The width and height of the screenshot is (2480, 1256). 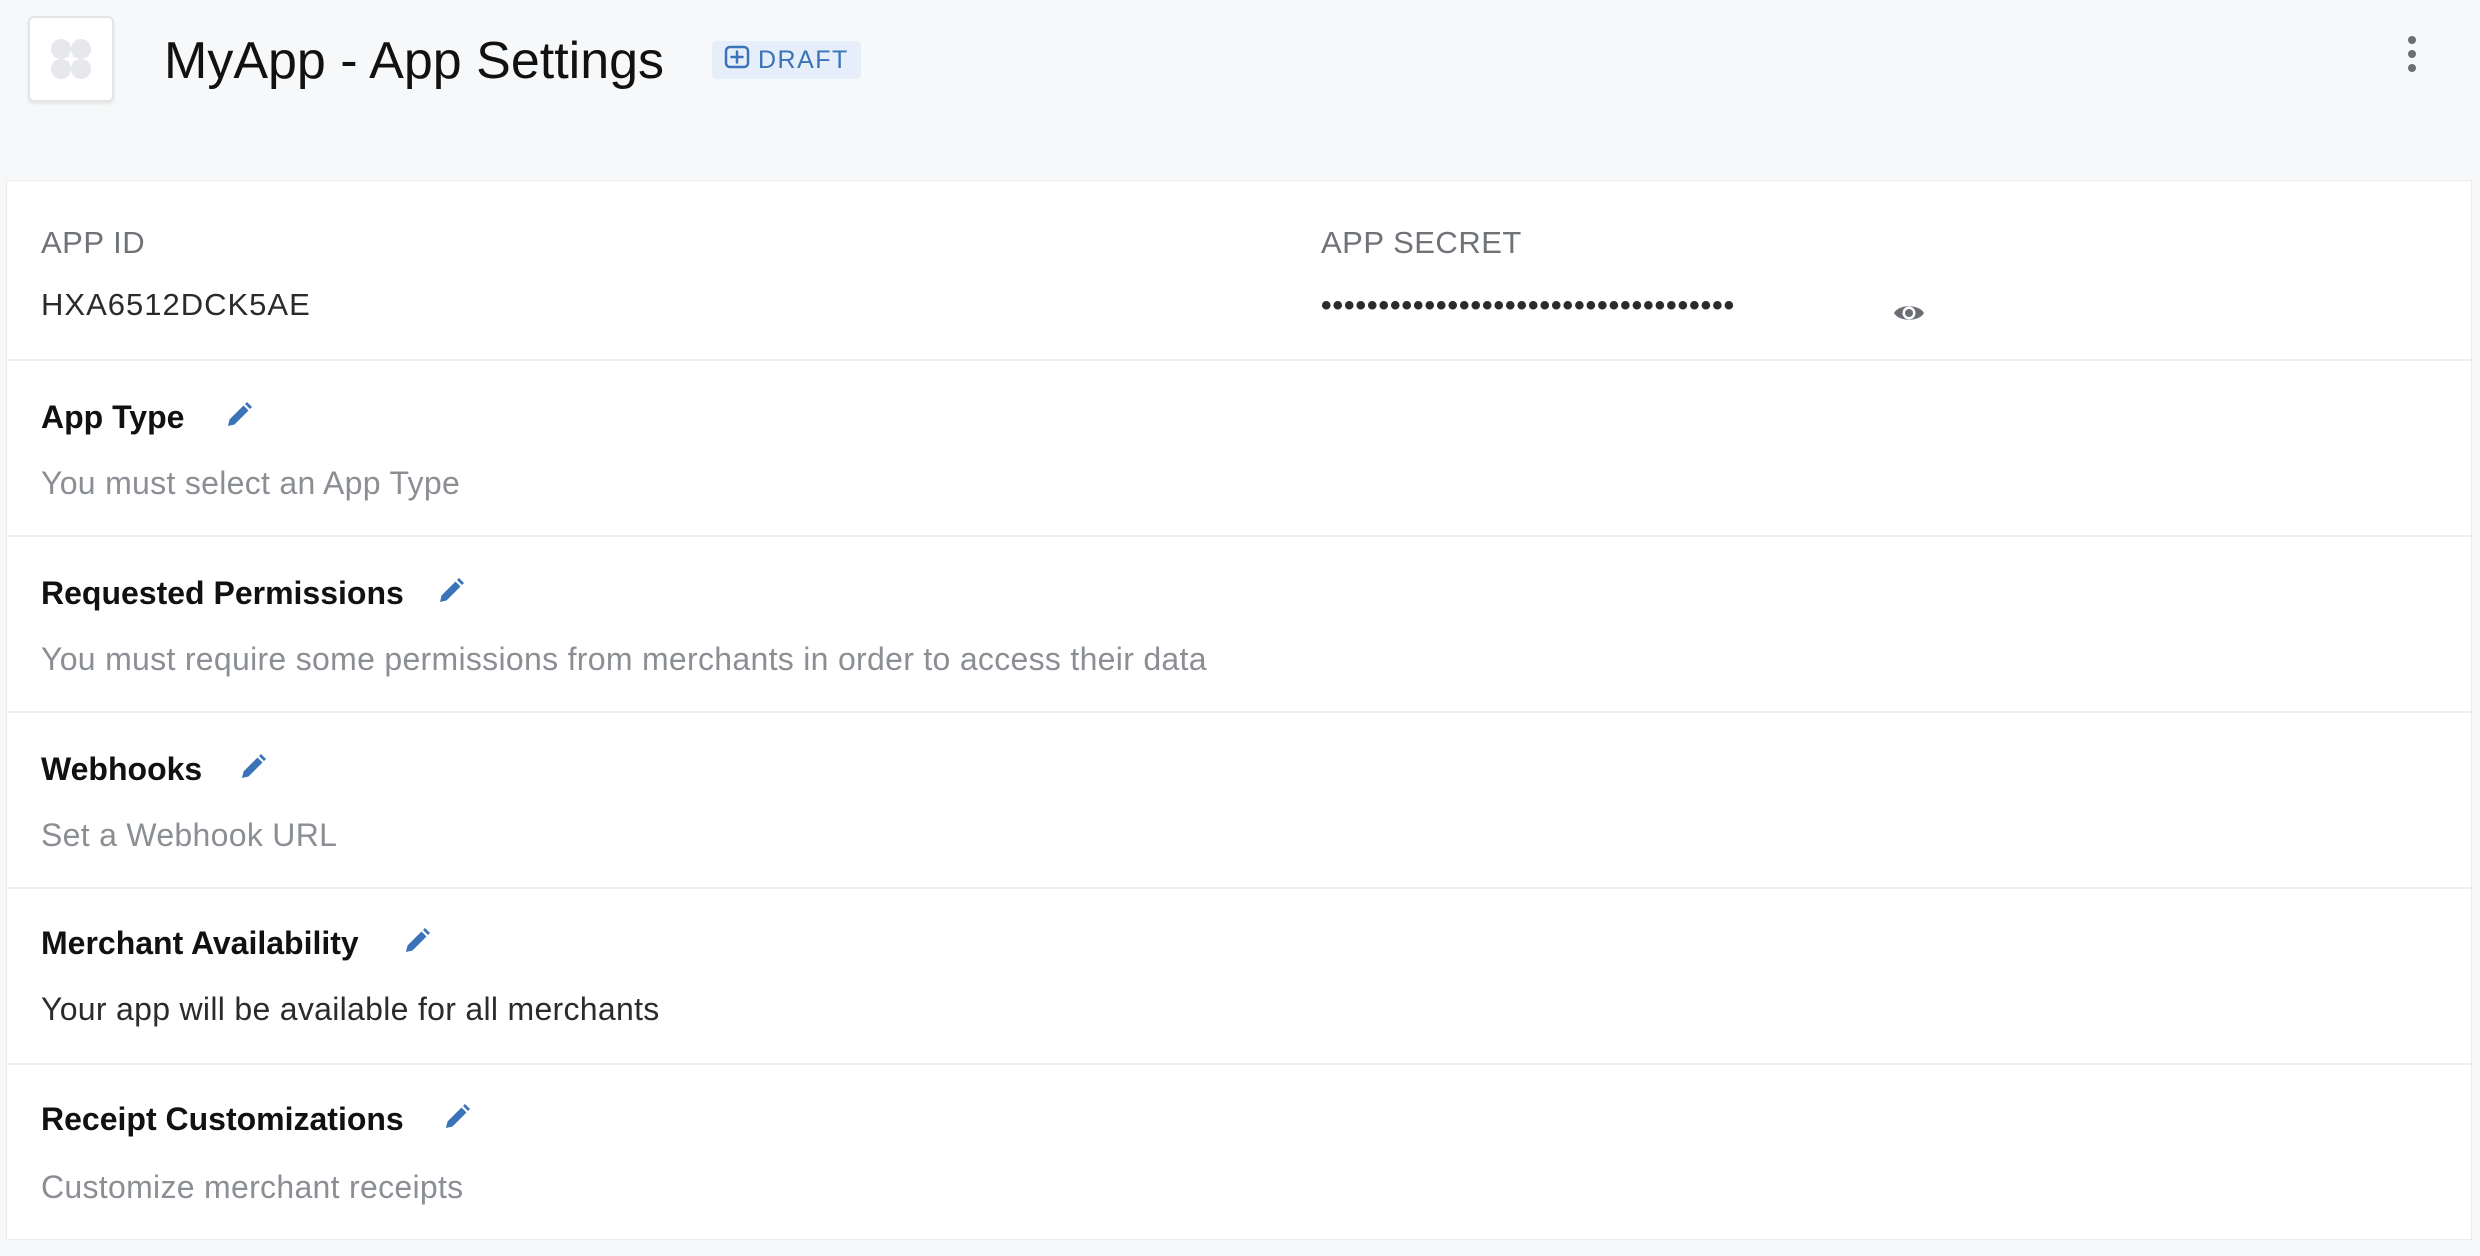 I want to click on edit-permissions-button, so click(x=451, y=593).